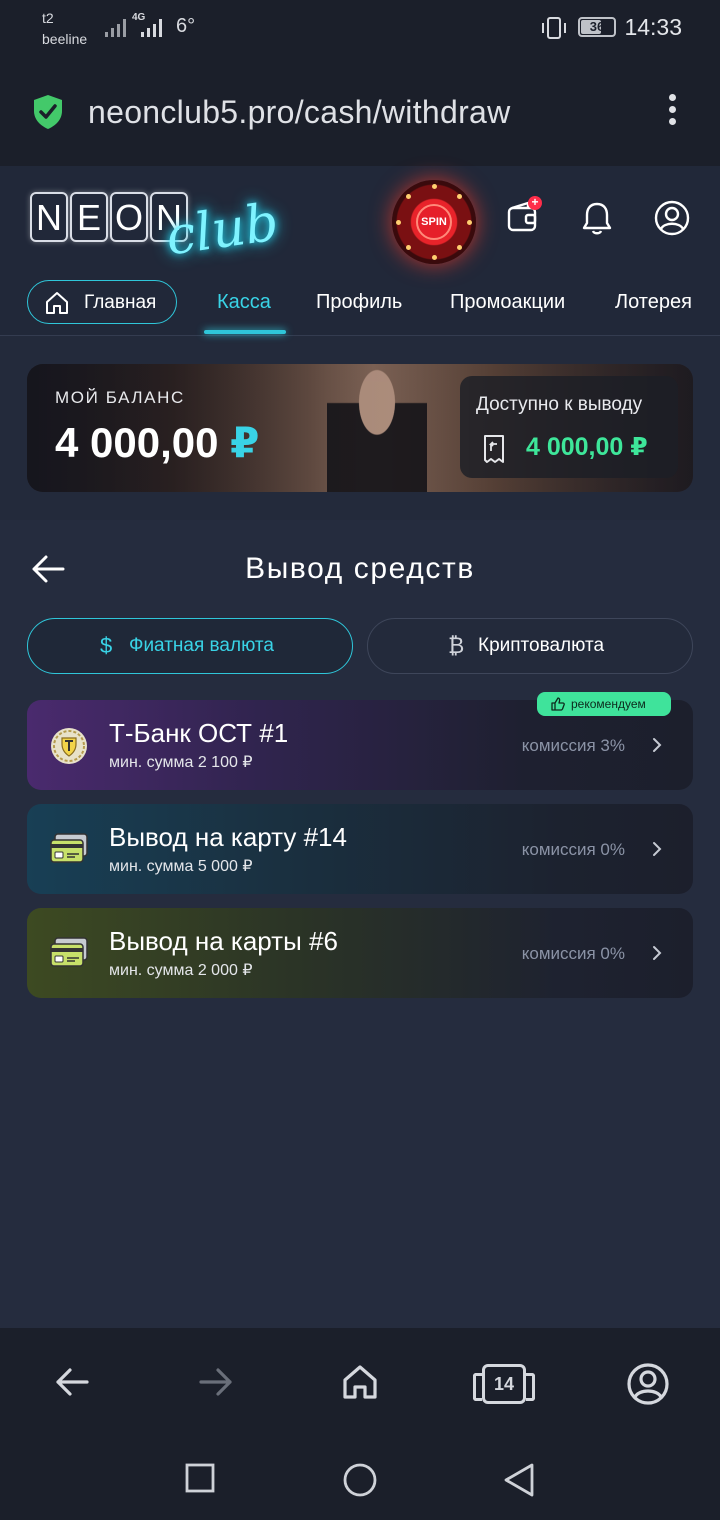  Describe the element at coordinates (554, 28) in the screenshot. I see `vibrate-icon` at that location.